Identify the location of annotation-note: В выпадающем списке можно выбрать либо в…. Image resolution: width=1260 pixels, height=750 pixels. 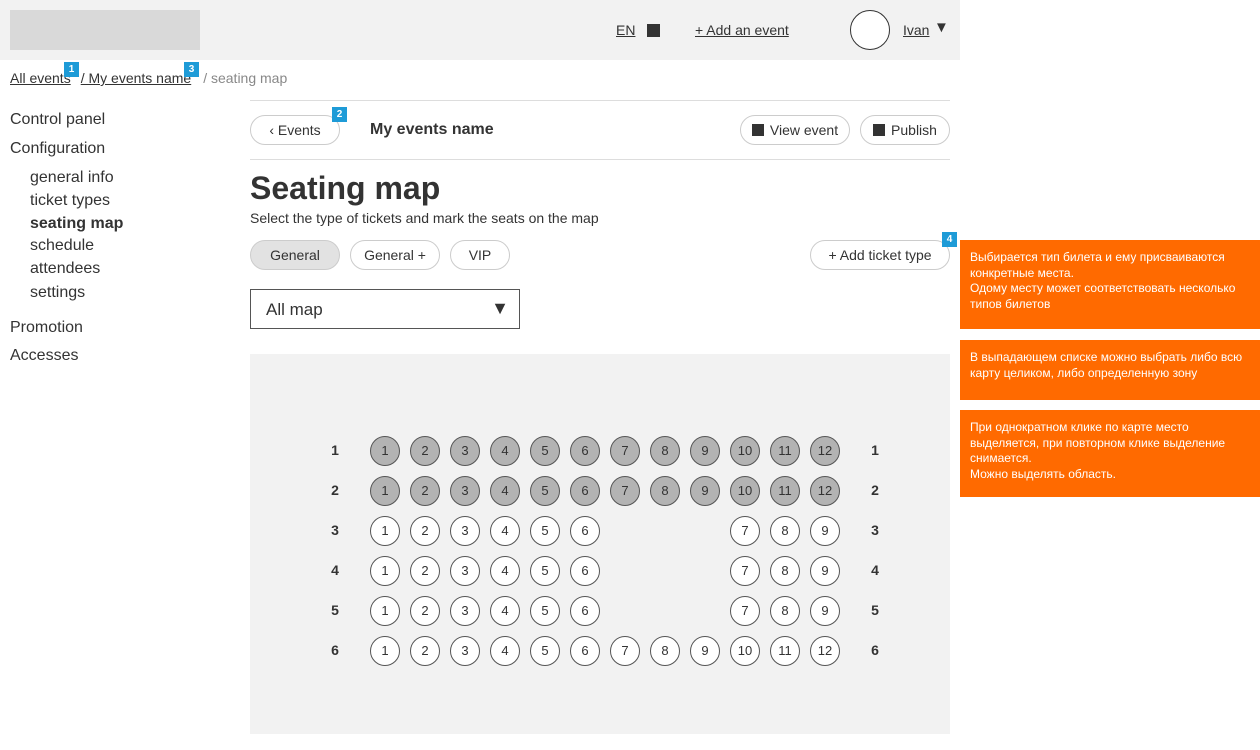
(1110, 370).